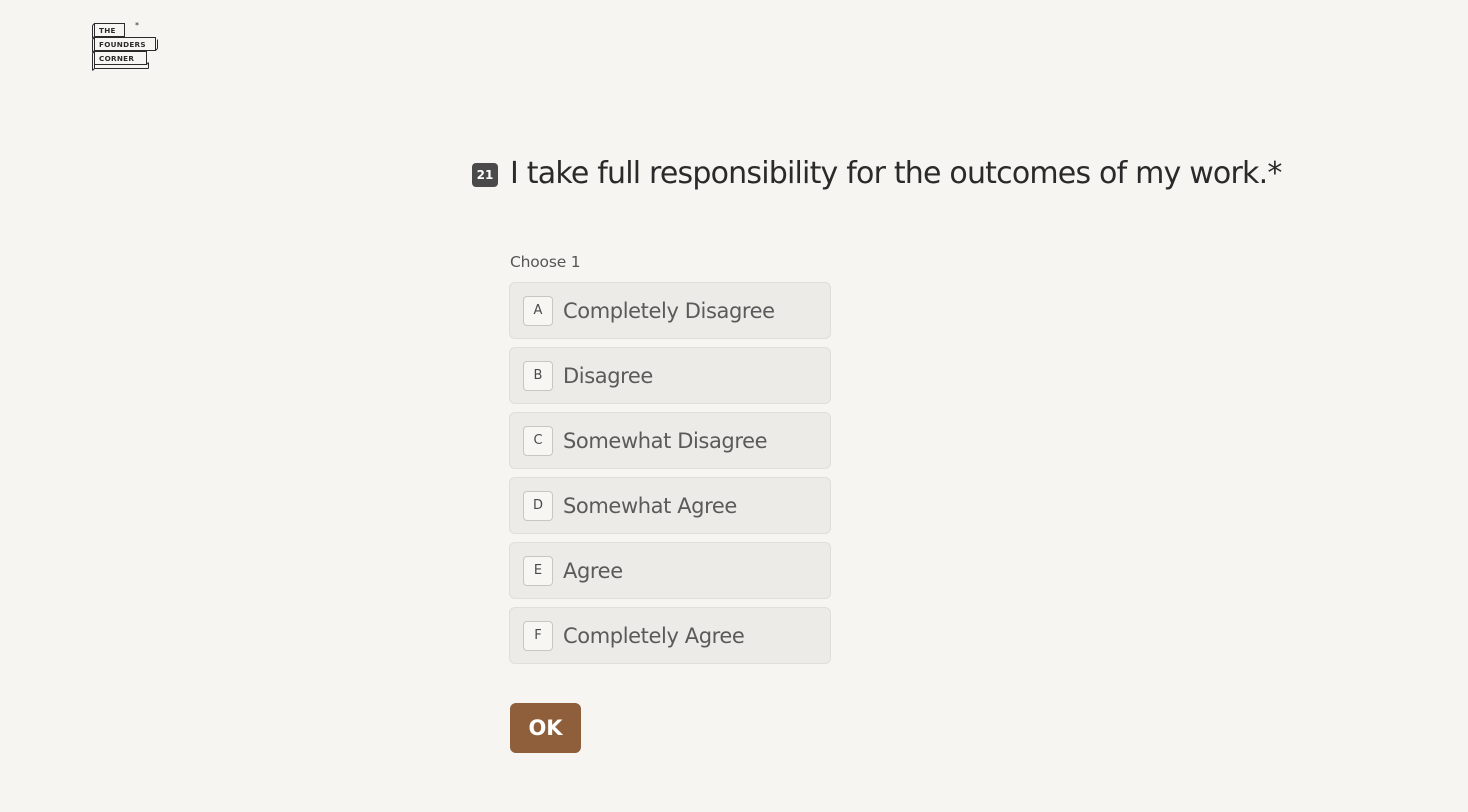 Image resolution: width=1468 pixels, height=812 pixels. Describe the element at coordinates (670, 570) in the screenshot. I see `option-agree: E Agree` at that location.